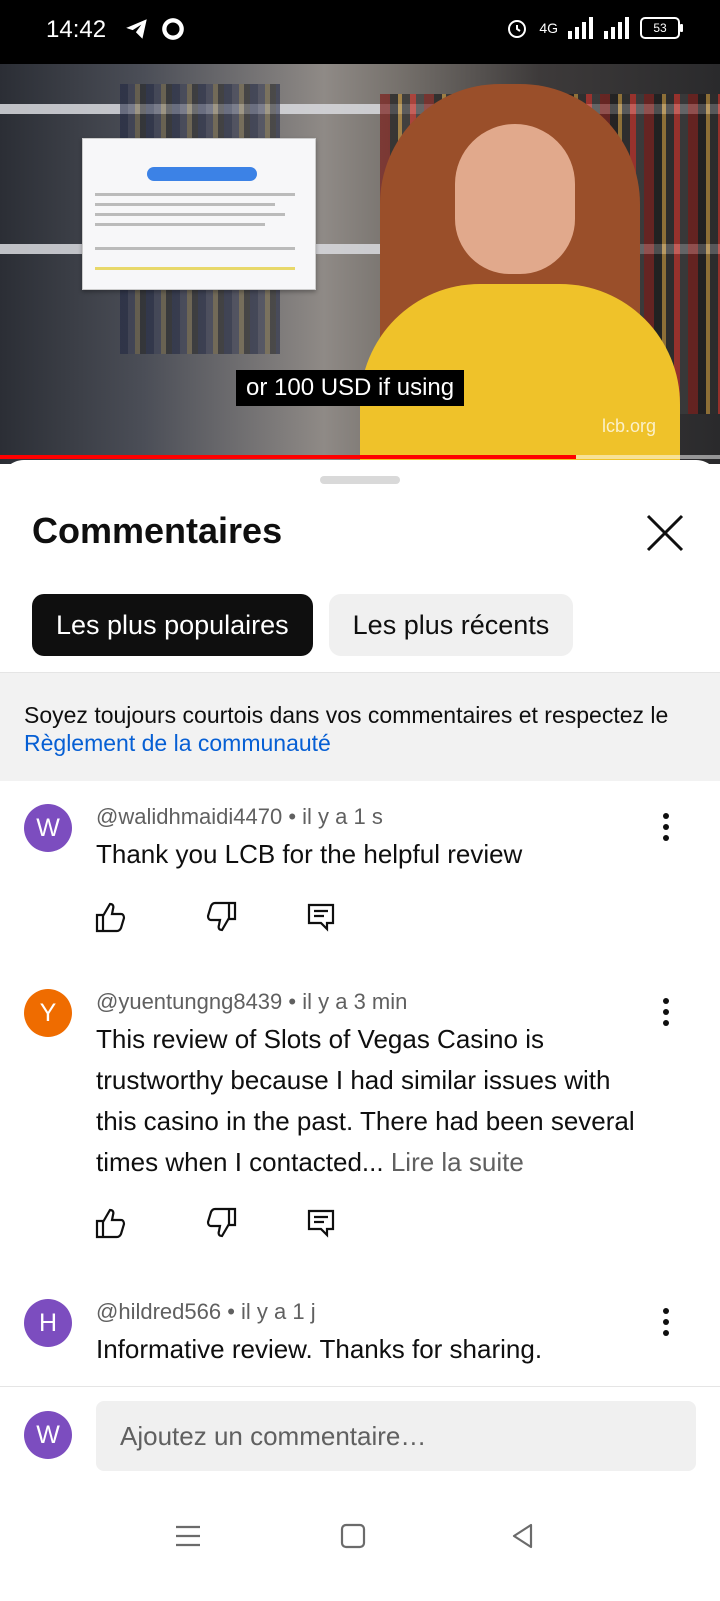 The width and height of the screenshot is (720, 1601). I want to click on comment-author: @hildred566, so click(158, 1311).